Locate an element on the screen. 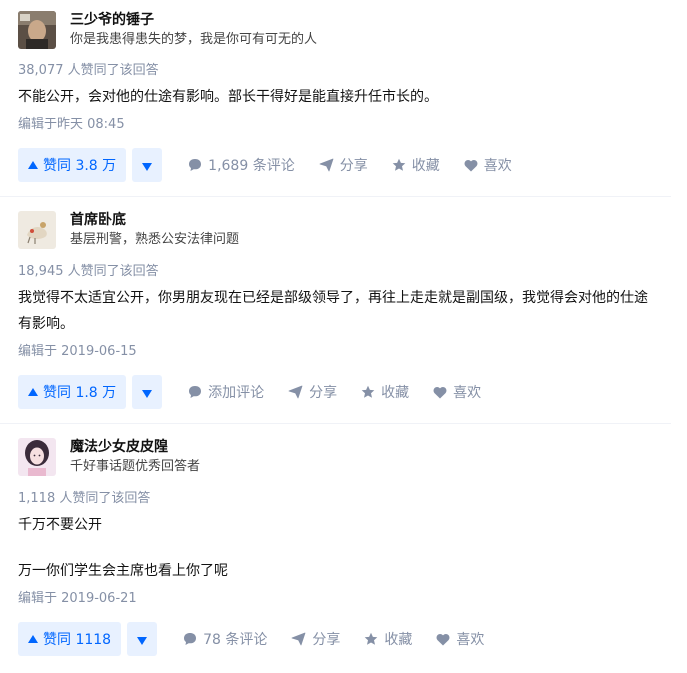 Image resolution: width=687 pixels, height=673 pixels. upvote-button: 赞同 1118 is located at coordinates (70, 639).